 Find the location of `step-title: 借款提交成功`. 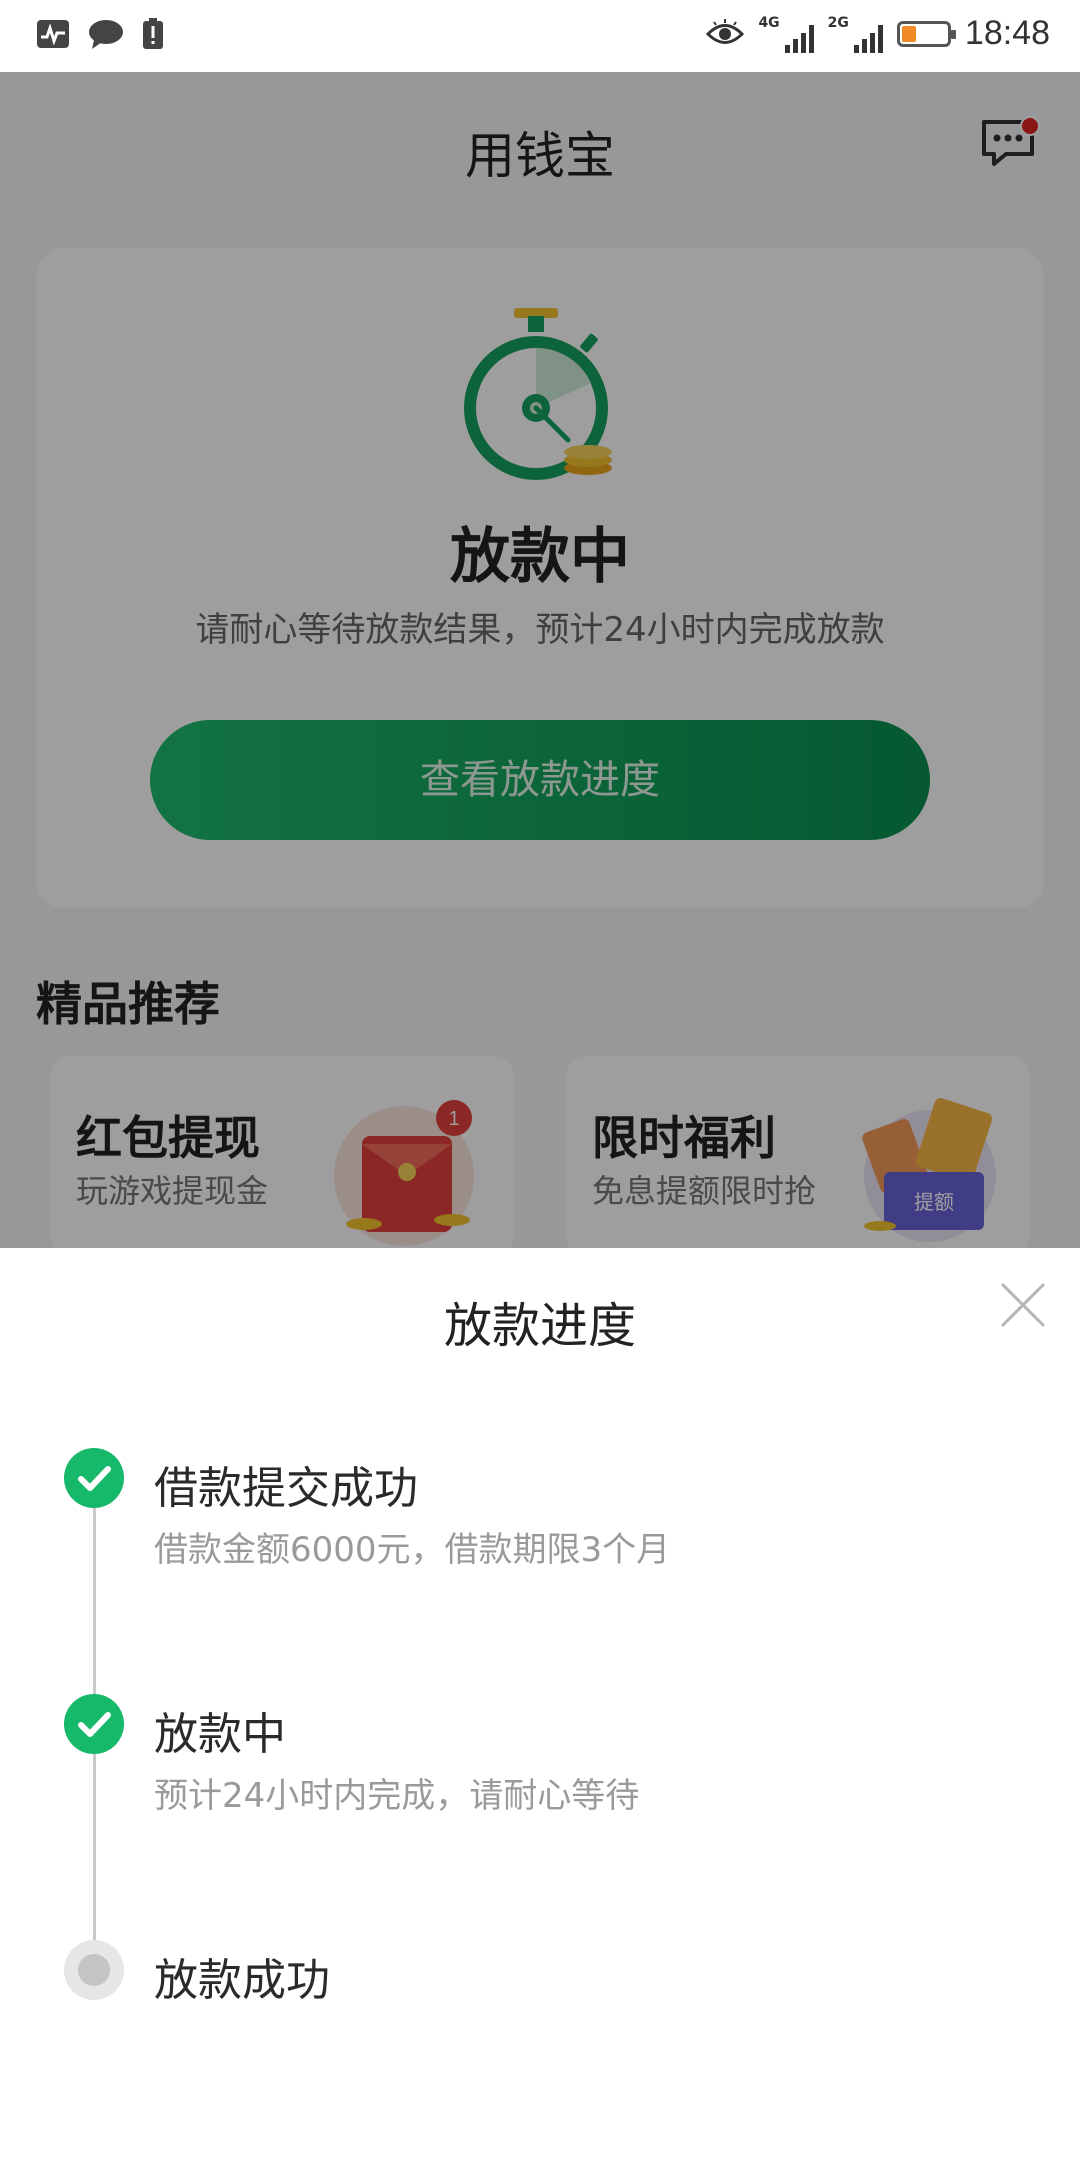

step-title: 借款提交成功 is located at coordinates (286, 1488).